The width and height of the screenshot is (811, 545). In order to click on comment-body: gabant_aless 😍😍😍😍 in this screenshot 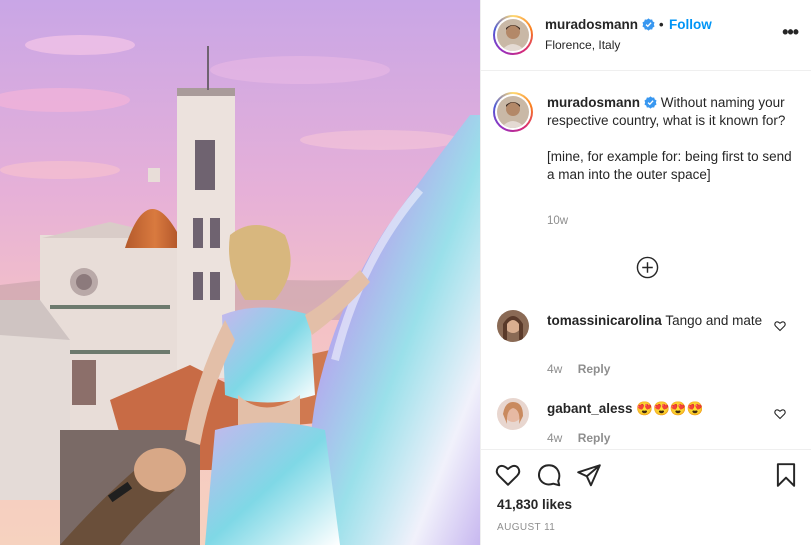, I will do `click(657, 409)`.